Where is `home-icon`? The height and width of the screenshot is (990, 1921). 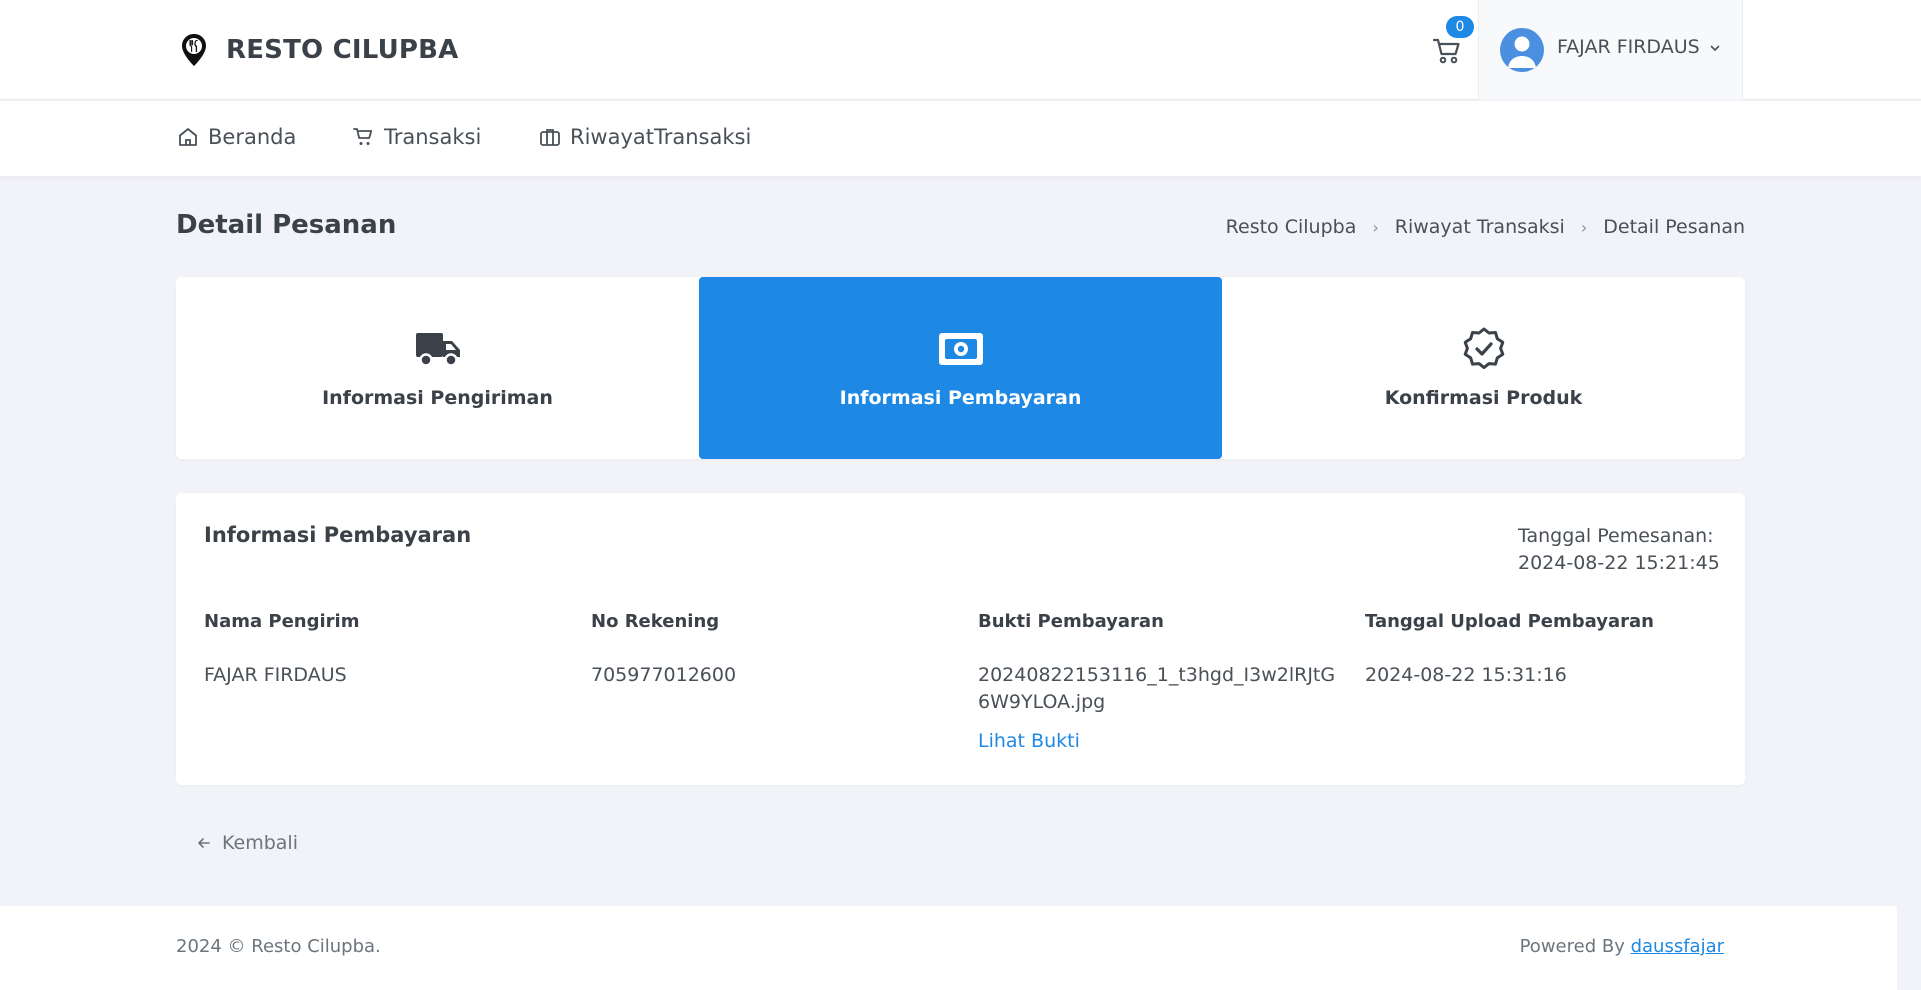 home-icon is located at coordinates (188, 137).